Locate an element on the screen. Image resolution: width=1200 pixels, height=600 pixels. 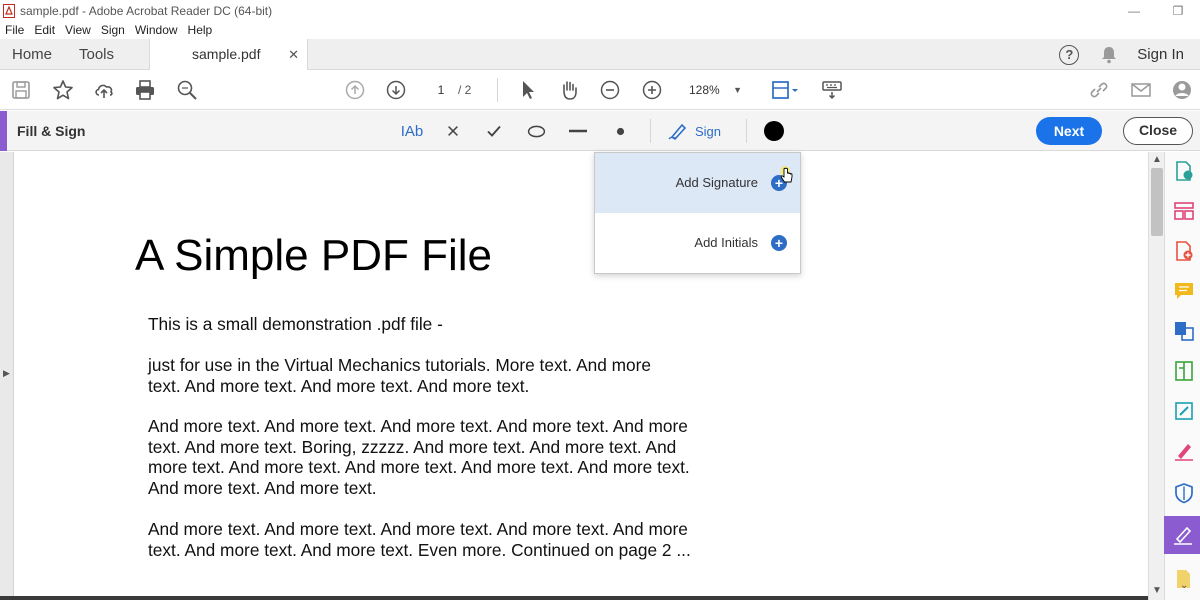
restore-button: ❐ is located at coordinates (1178, 11).